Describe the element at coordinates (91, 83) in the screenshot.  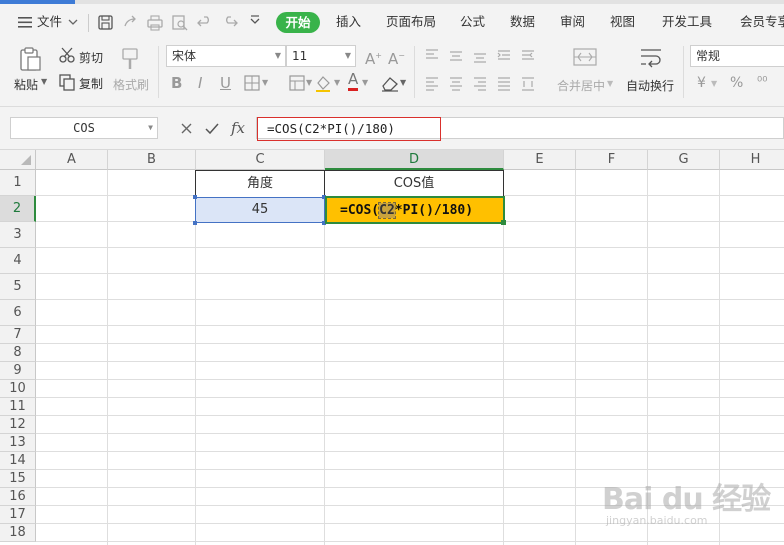
I see `copy-button: 复制` at that location.